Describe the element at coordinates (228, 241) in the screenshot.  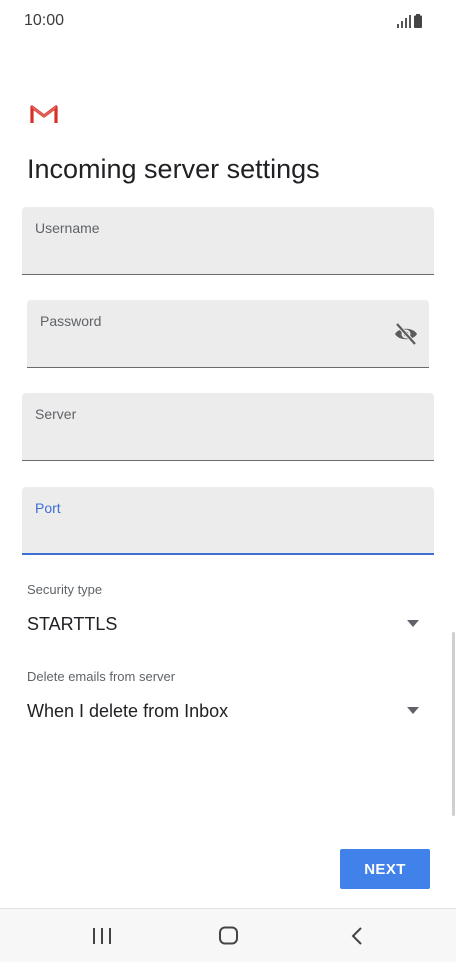
I see `username-field: Username` at that location.